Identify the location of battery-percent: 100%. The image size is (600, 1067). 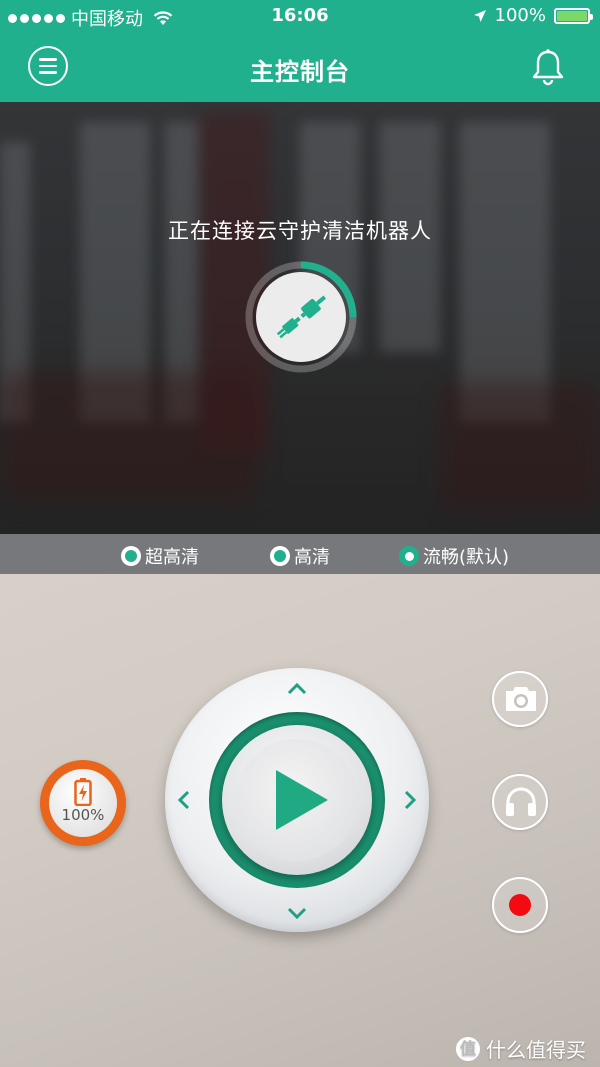
(520, 15).